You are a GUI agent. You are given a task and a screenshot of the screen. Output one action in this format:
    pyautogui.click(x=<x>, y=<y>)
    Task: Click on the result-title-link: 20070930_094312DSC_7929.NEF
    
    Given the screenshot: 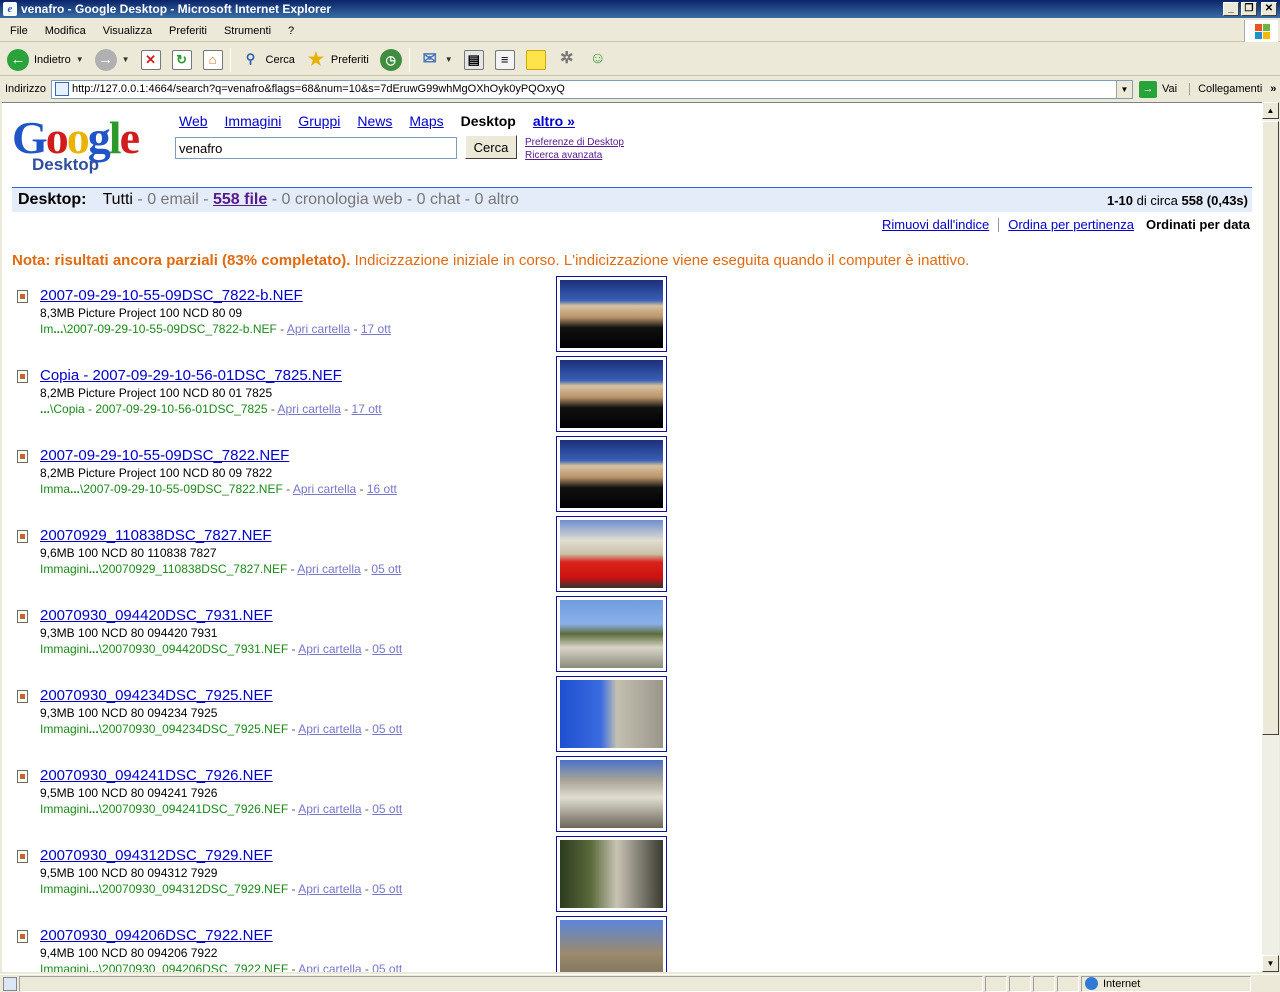 What is the action you would take?
    pyautogui.click(x=156, y=855)
    